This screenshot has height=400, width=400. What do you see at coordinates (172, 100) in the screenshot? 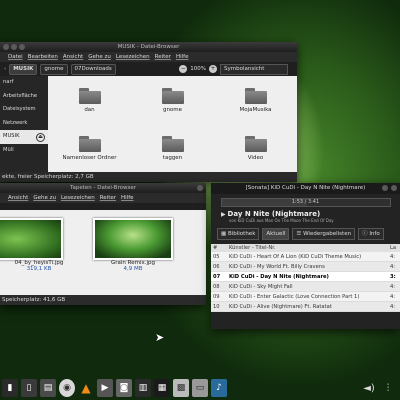
I see `folder-item: gnome` at bounding box center [172, 100].